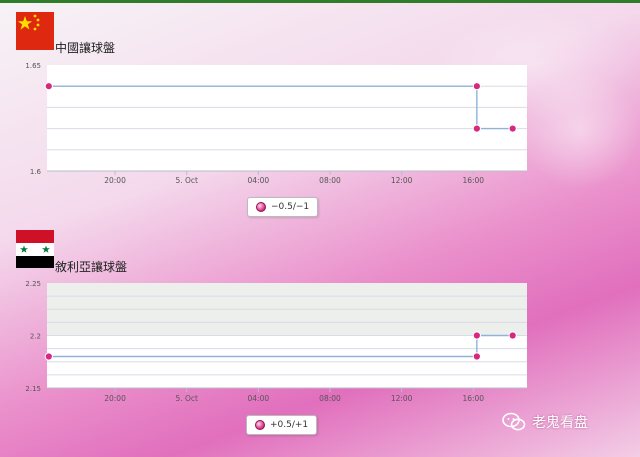 The width and height of the screenshot is (640, 457). Describe the element at coordinates (33, 66) in the screenshot. I see `y-tick-label: 1.65` at that location.